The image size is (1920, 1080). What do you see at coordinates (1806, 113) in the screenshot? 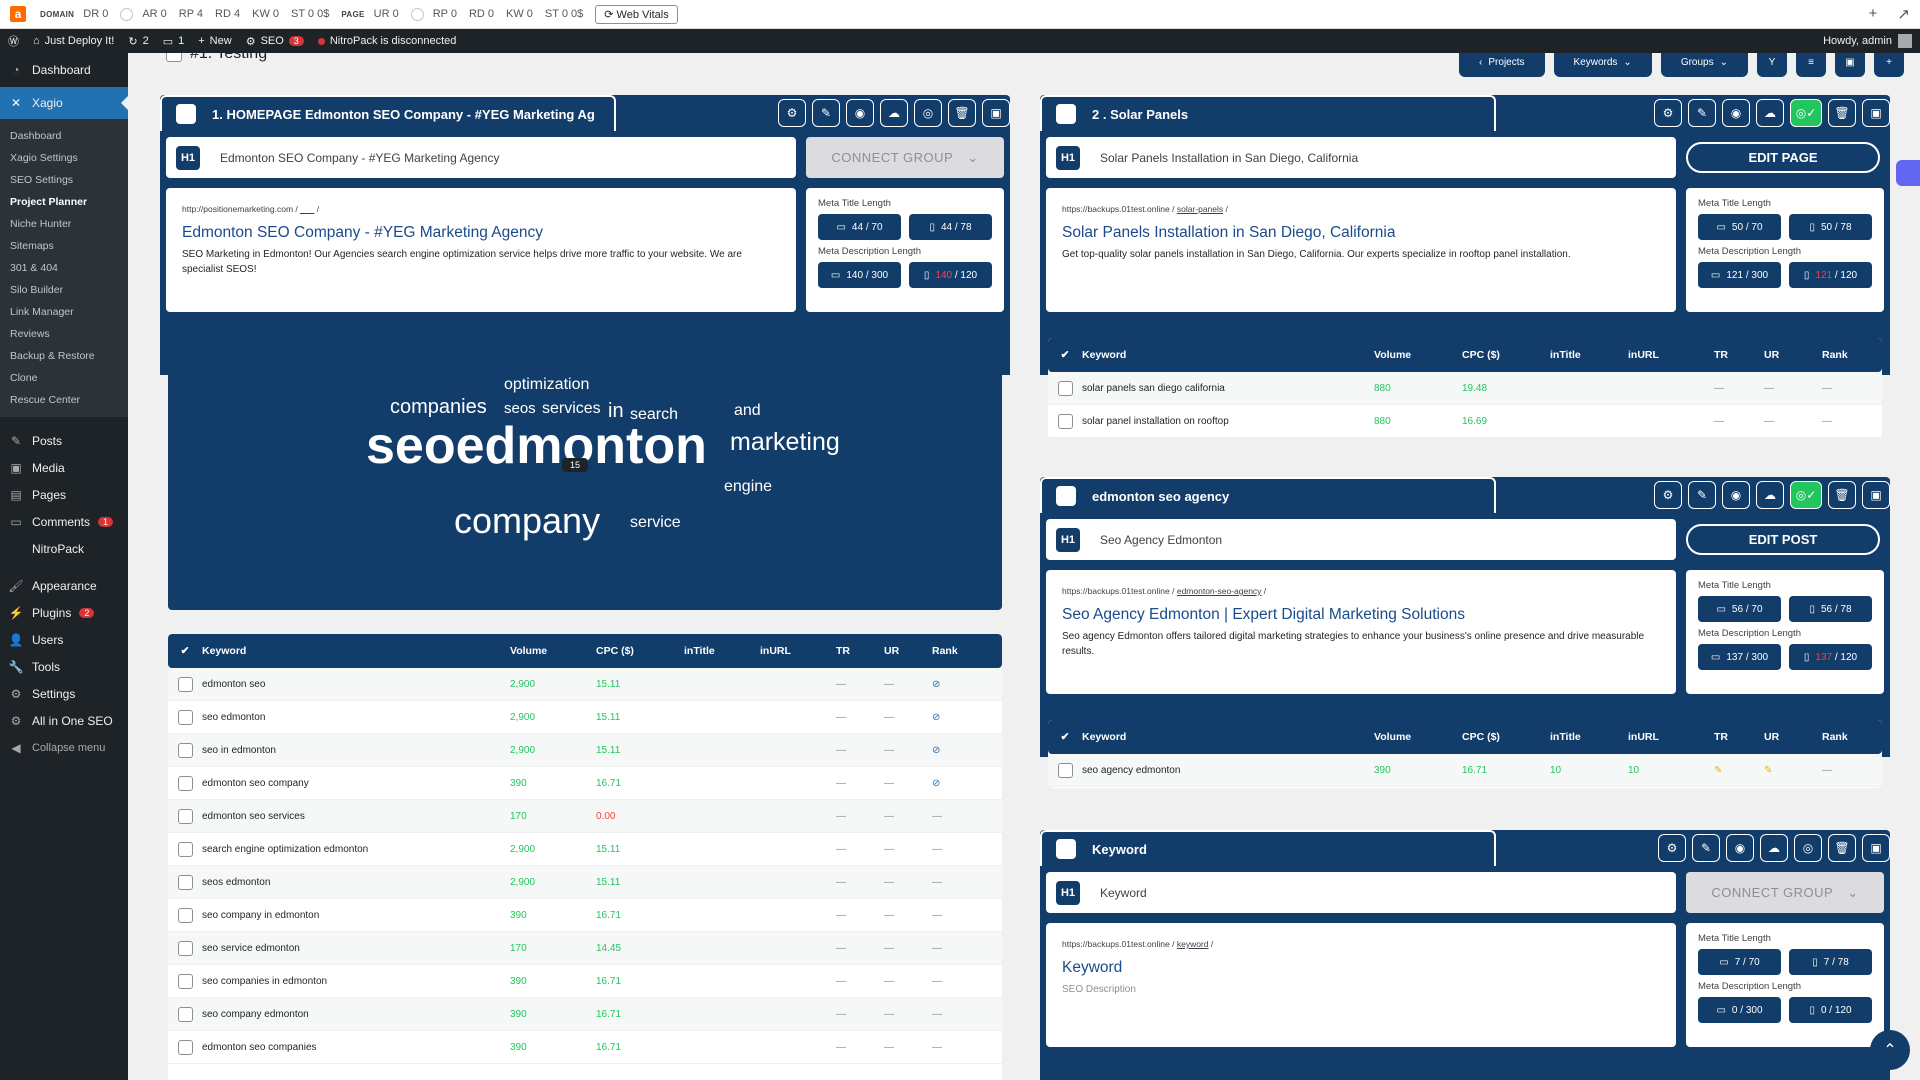
I see `connected-check-icon: ◎✓` at bounding box center [1806, 113].